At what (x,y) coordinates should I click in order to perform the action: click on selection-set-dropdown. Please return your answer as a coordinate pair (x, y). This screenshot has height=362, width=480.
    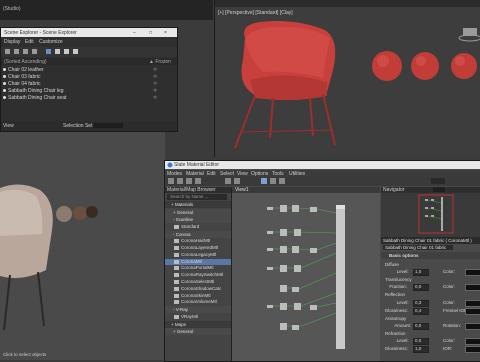
    Looking at the image, I should click on (108, 125).